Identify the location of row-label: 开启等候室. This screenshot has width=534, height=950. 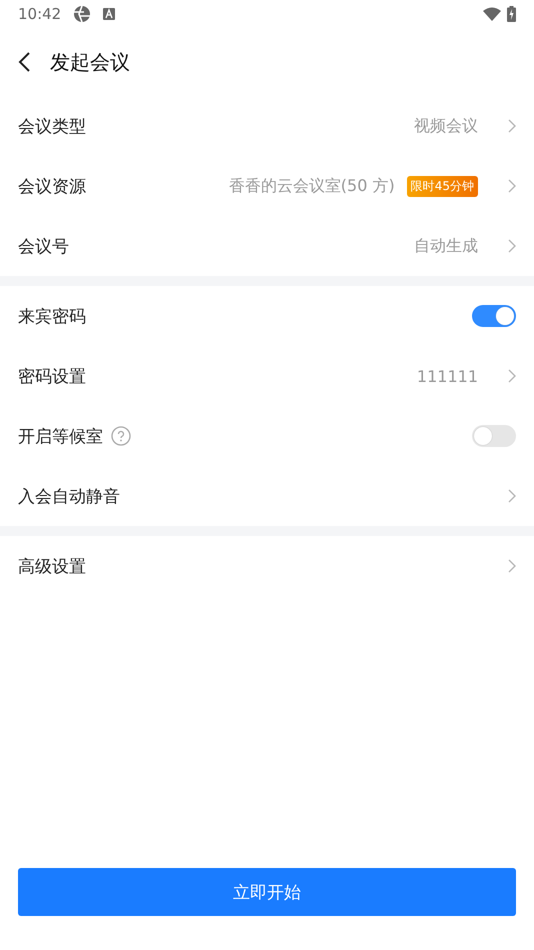
(60, 437).